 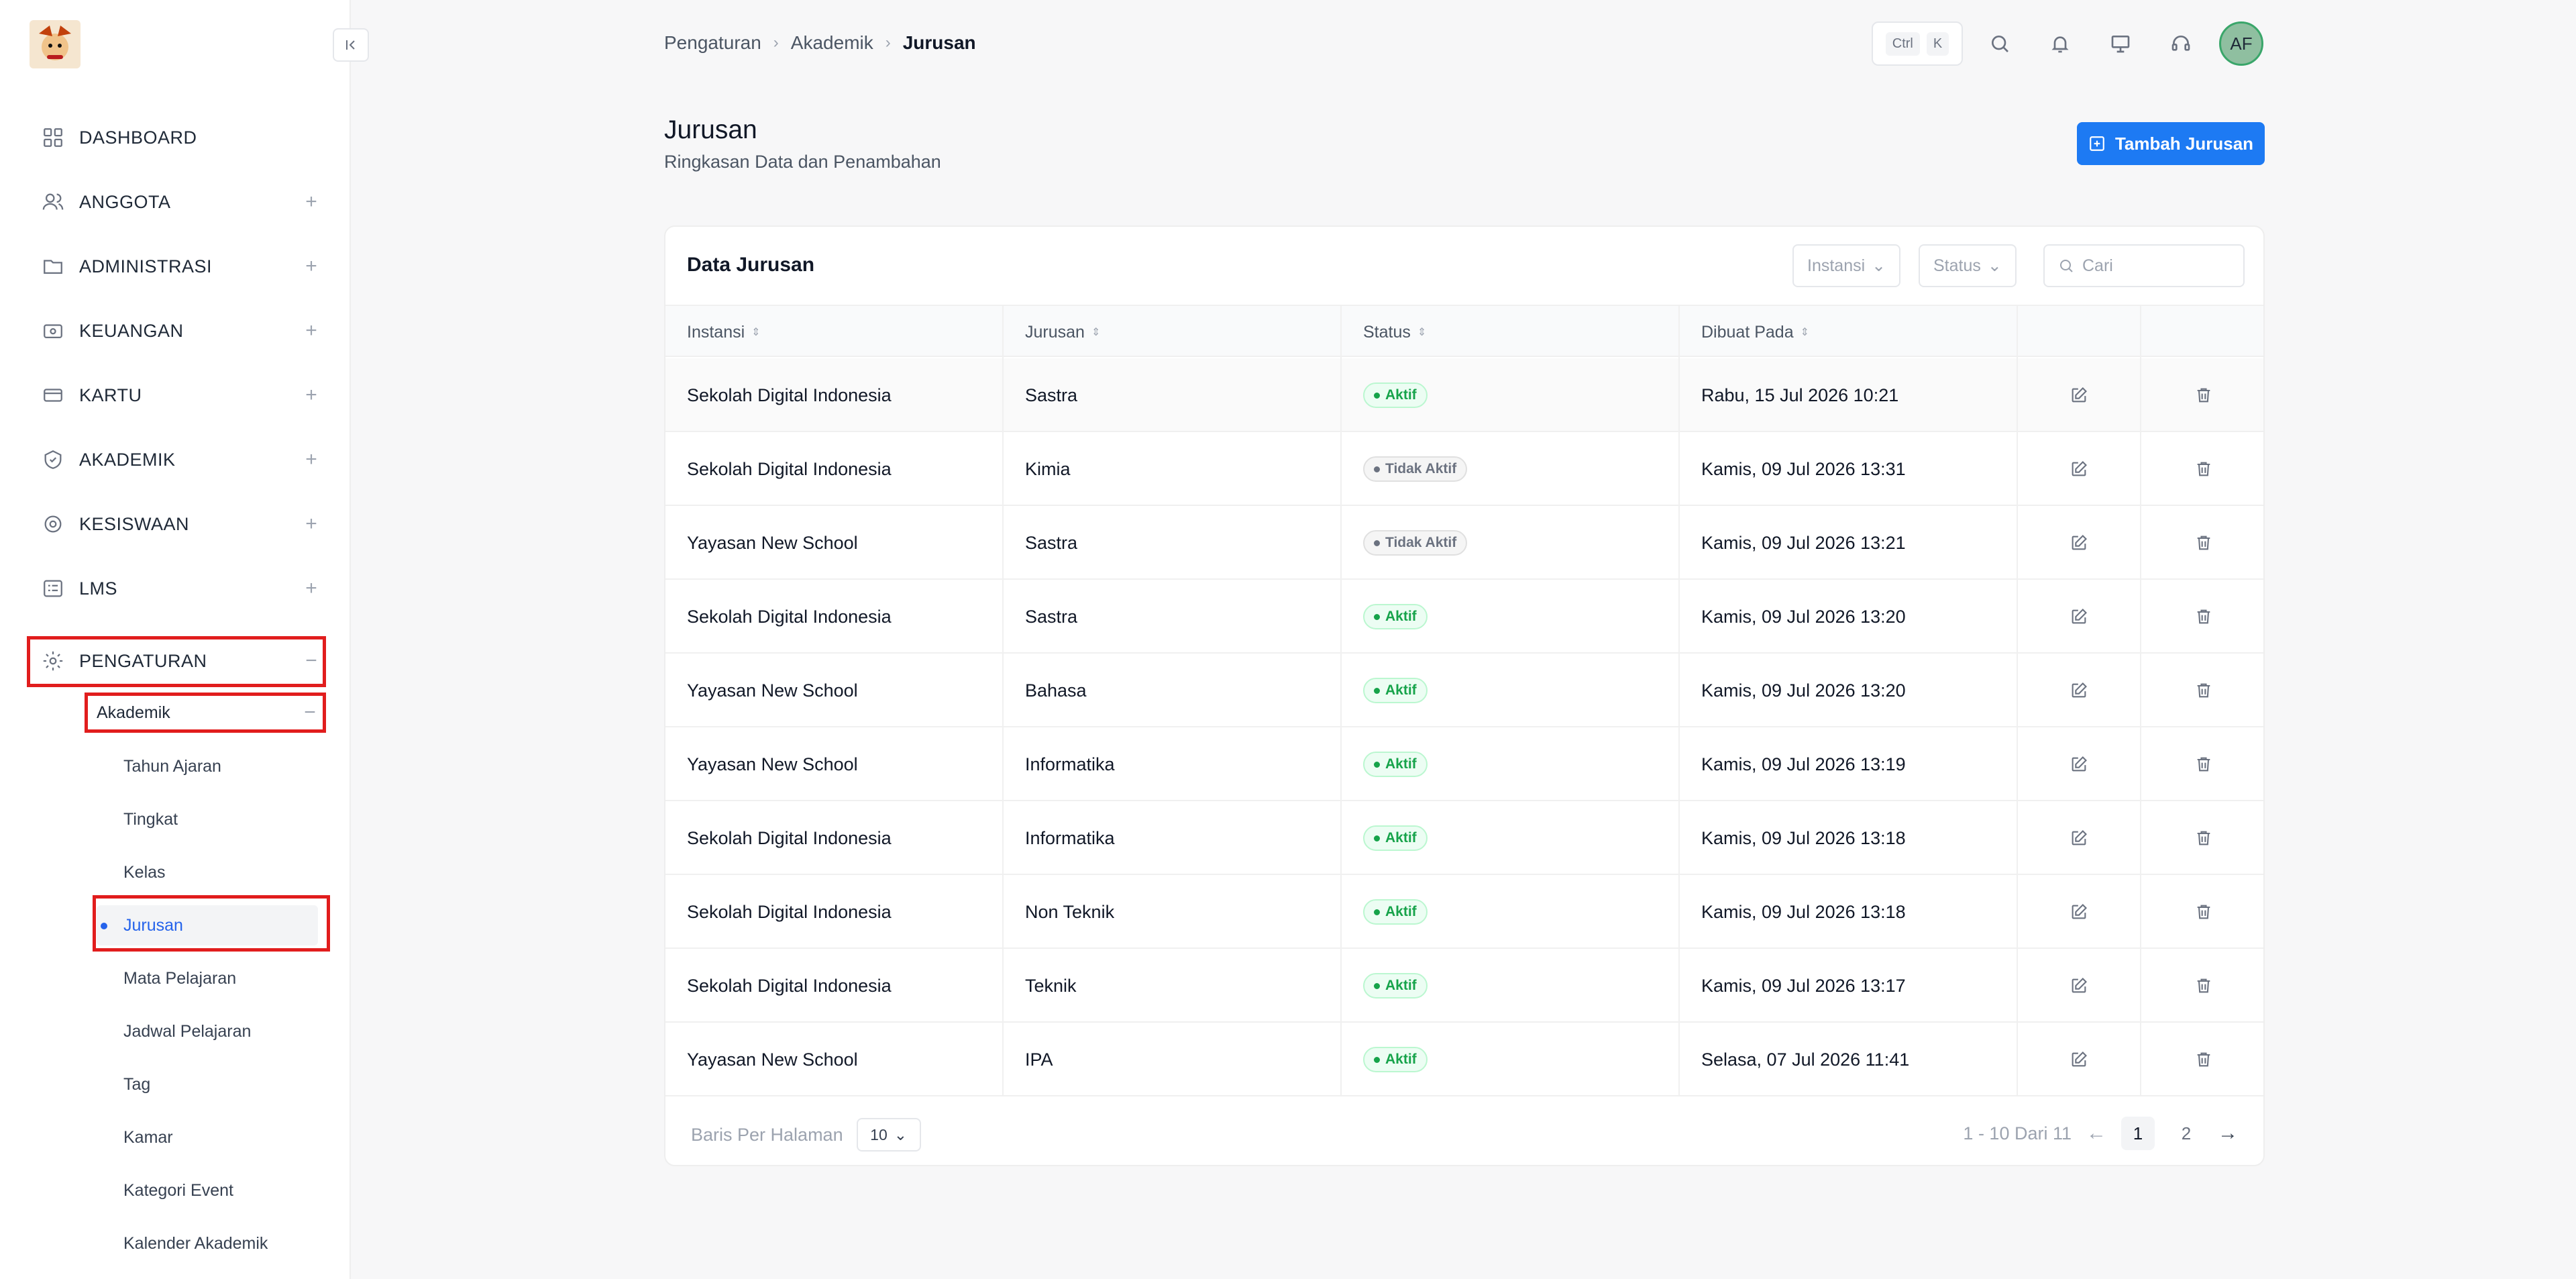 What do you see at coordinates (207, 819) in the screenshot?
I see `submenu-item-tingkat: Tingkat` at bounding box center [207, 819].